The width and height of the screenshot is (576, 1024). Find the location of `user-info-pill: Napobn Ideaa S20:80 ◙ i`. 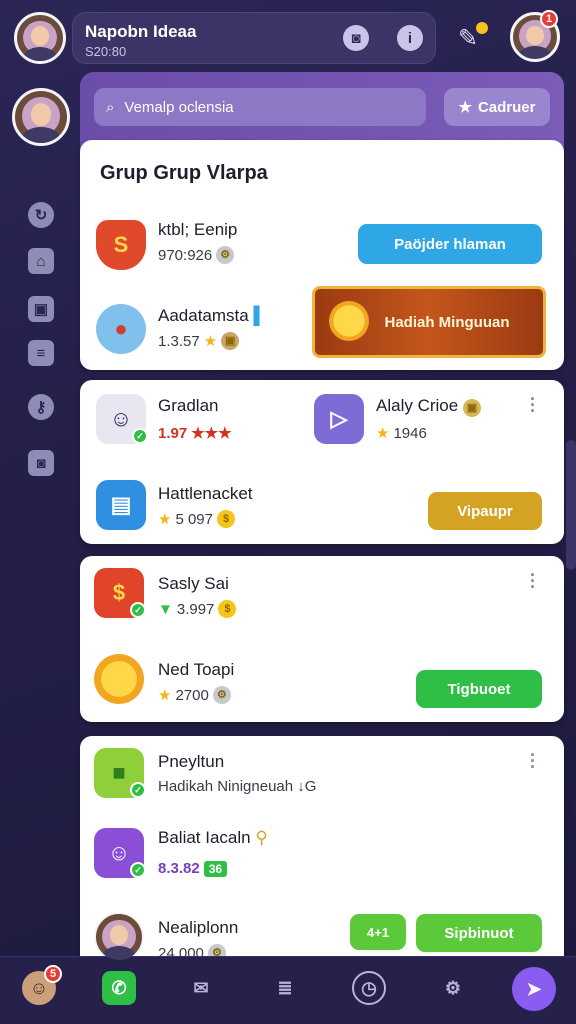

user-info-pill: Napobn Ideaa S20:80 ◙ i is located at coordinates (254, 38).